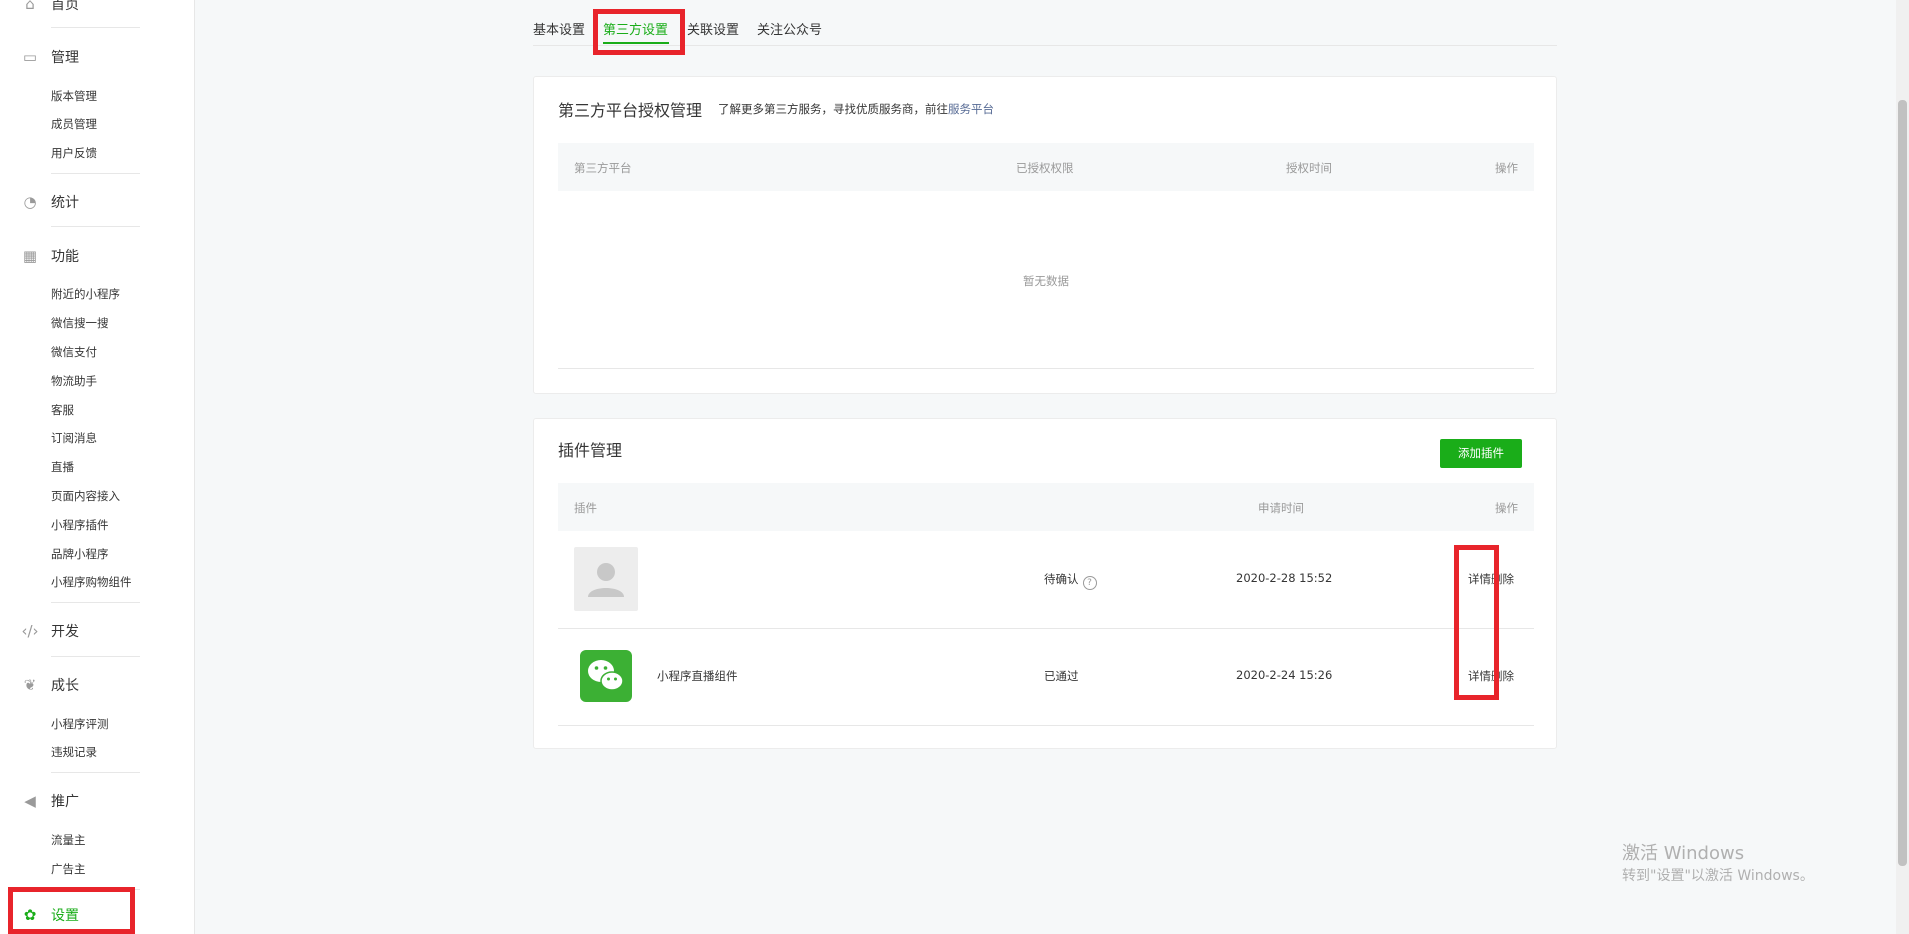  I want to click on table-row: 小程序直播组件 已通过 2020-2-24 15:26 详情 删除, so click(1046, 677).